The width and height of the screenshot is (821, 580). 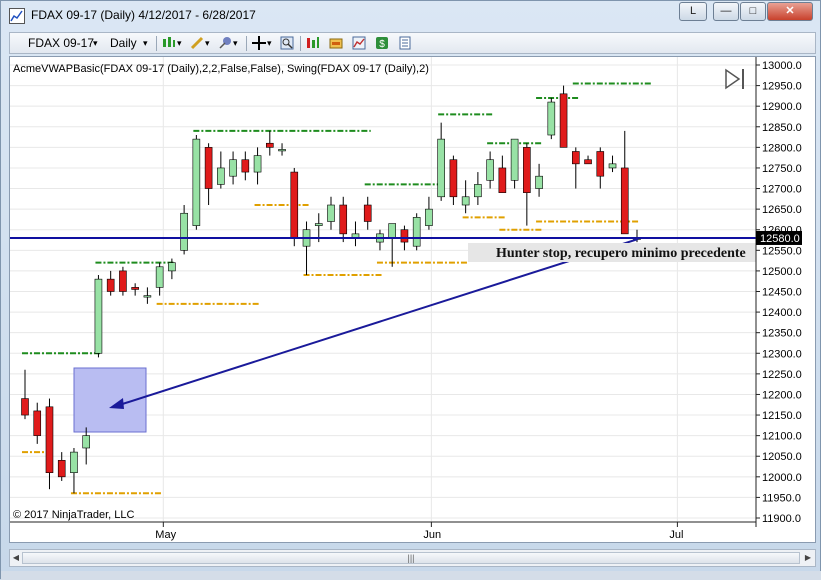 I want to click on current-price-label: 12580.0, so click(x=780, y=239).